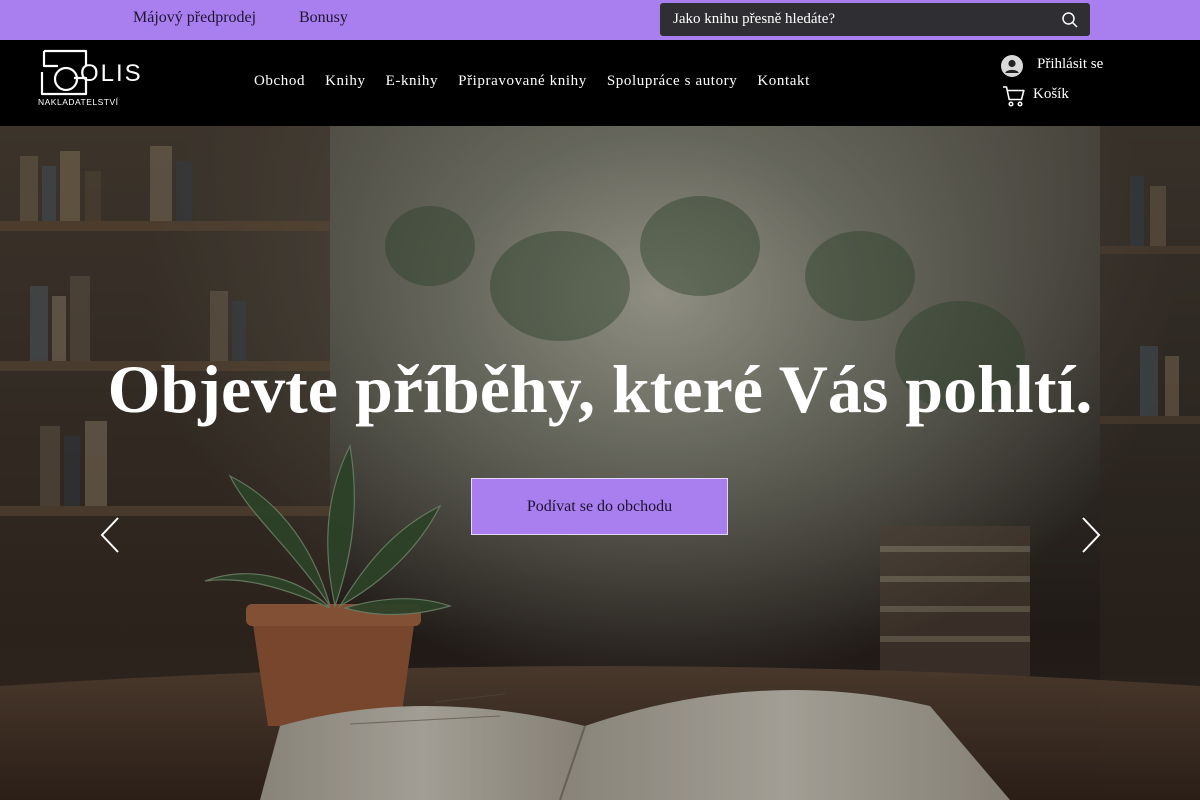 Image resolution: width=1200 pixels, height=800 pixels. I want to click on logo: OLIS NAKLADATELSTVÍ, so click(88, 79).